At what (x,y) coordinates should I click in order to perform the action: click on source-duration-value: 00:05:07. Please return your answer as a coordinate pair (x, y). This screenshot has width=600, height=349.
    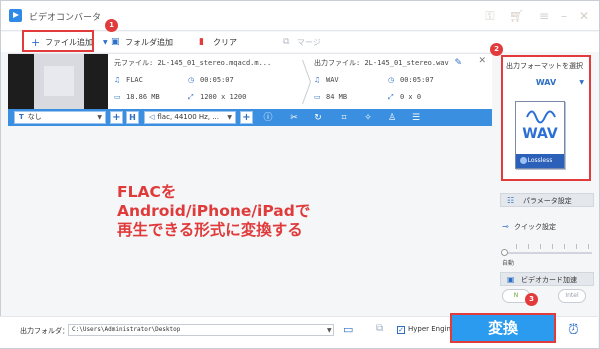
    Looking at the image, I should click on (217, 80).